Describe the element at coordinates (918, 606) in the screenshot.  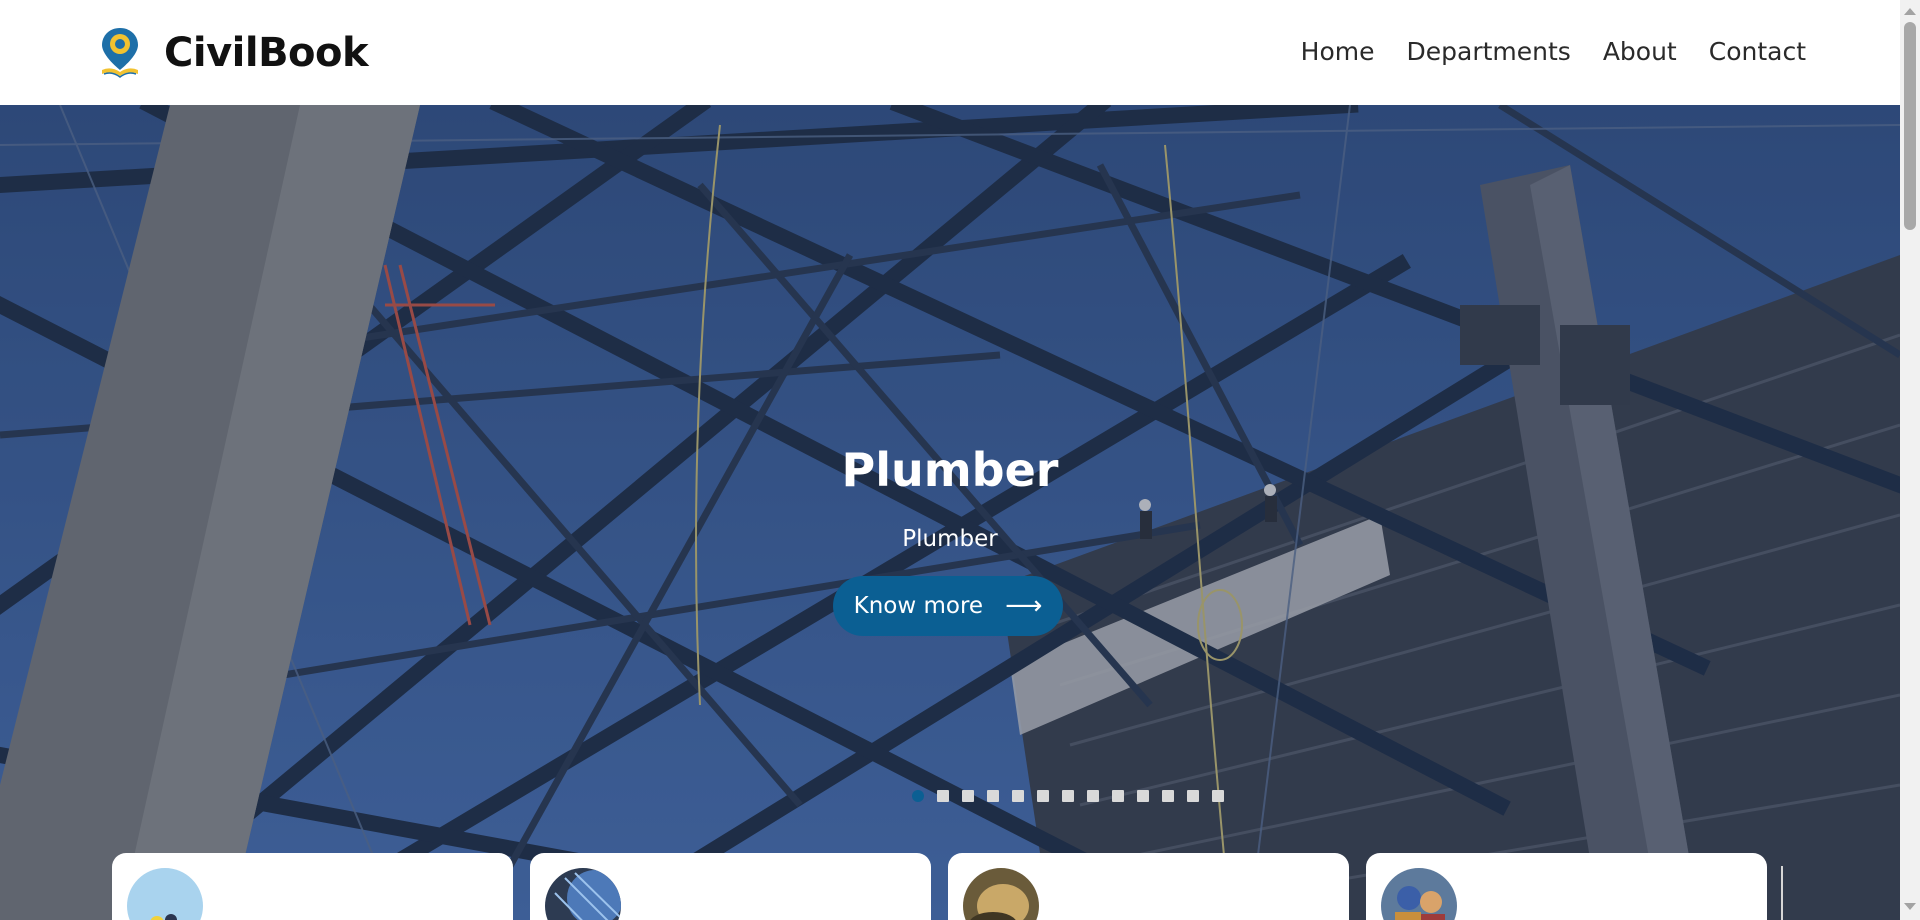
I see `know-more-label: Know more` at that location.